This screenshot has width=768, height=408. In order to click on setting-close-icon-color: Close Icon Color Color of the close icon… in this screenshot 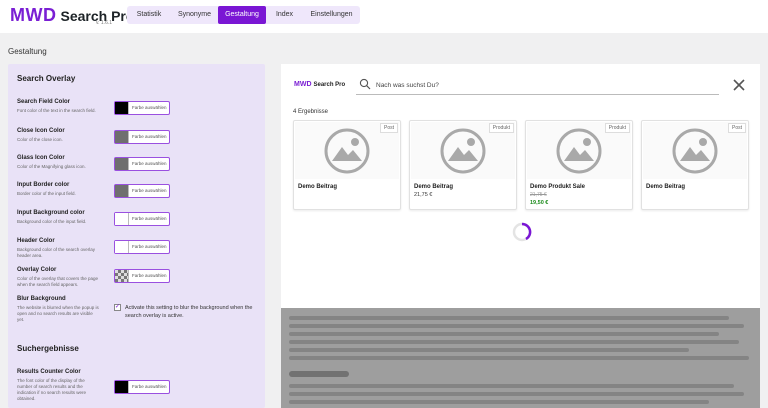, I will do `click(139, 136)`.